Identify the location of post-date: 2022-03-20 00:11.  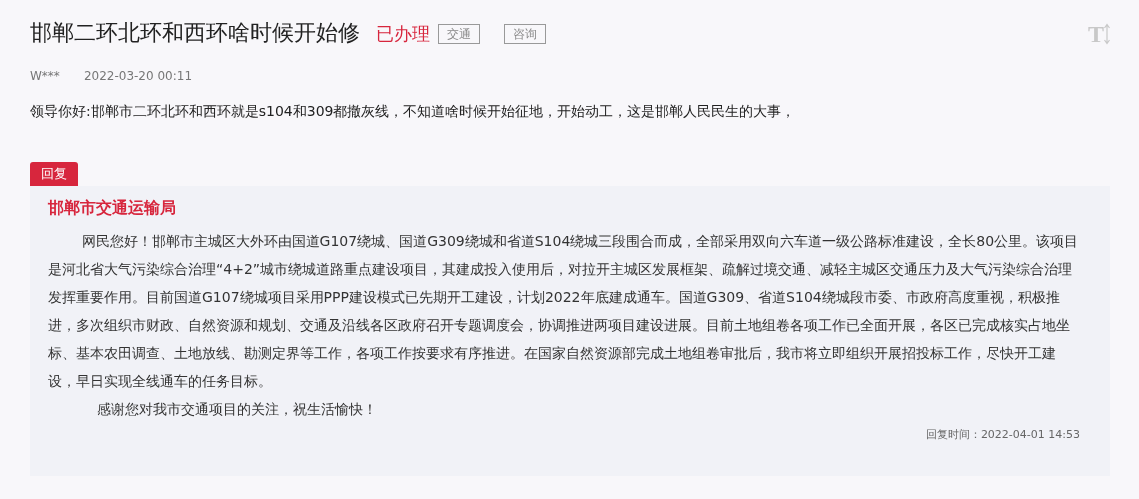
(137, 76).